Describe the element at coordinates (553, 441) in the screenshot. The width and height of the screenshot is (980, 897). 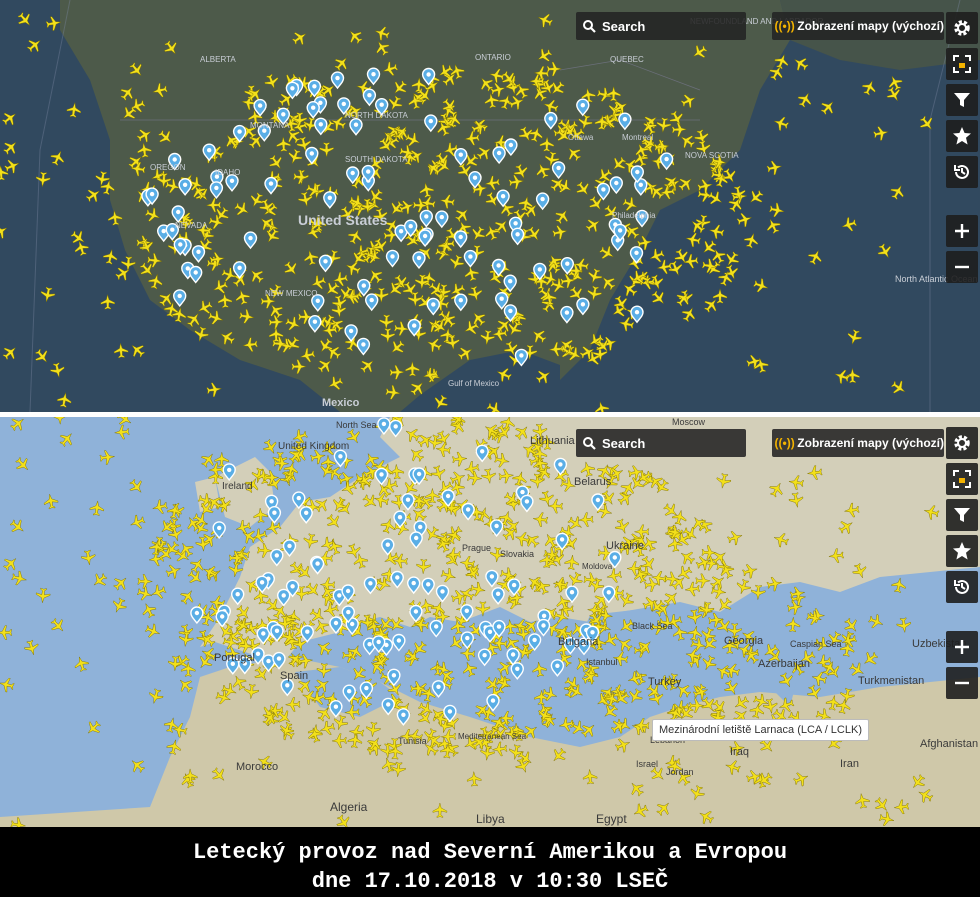
I see `label-lithuania: Lithuania` at that location.